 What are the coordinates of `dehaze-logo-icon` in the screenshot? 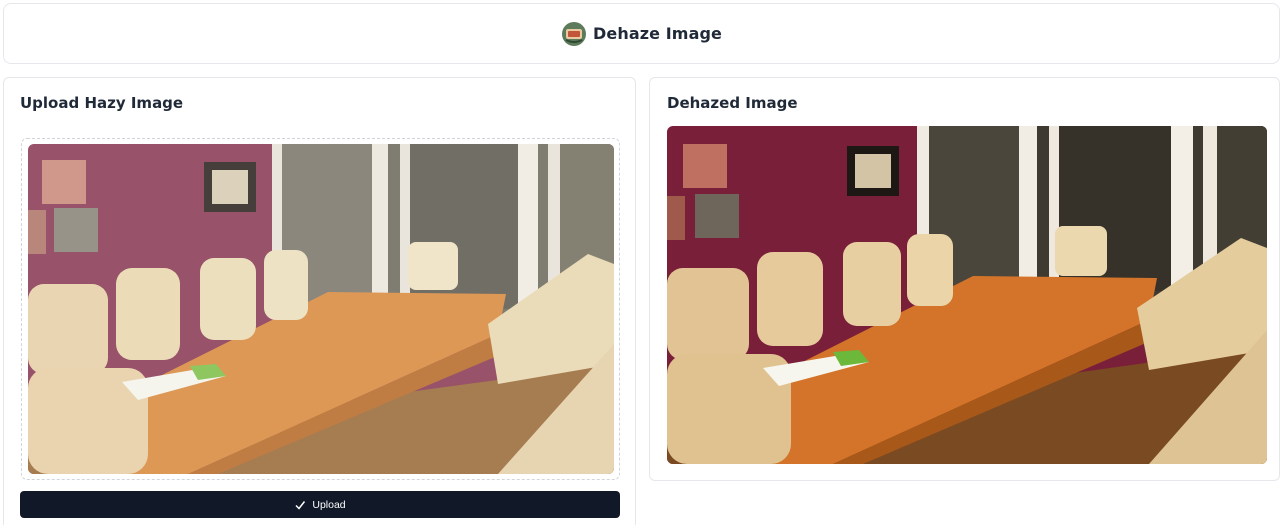 It's located at (574, 34).